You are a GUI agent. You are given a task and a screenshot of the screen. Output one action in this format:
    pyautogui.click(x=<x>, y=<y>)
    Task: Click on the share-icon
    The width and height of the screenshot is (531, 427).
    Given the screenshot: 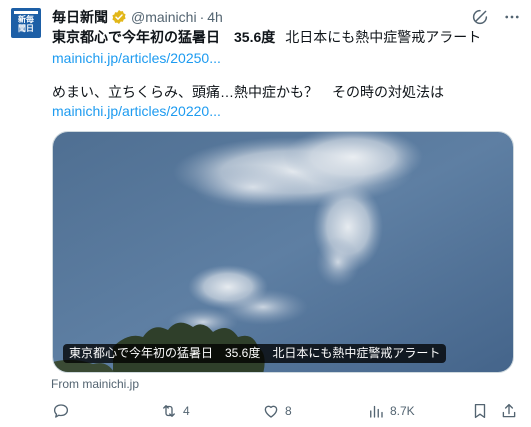 What is the action you would take?
    pyautogui.click(x=509, y=411)
    